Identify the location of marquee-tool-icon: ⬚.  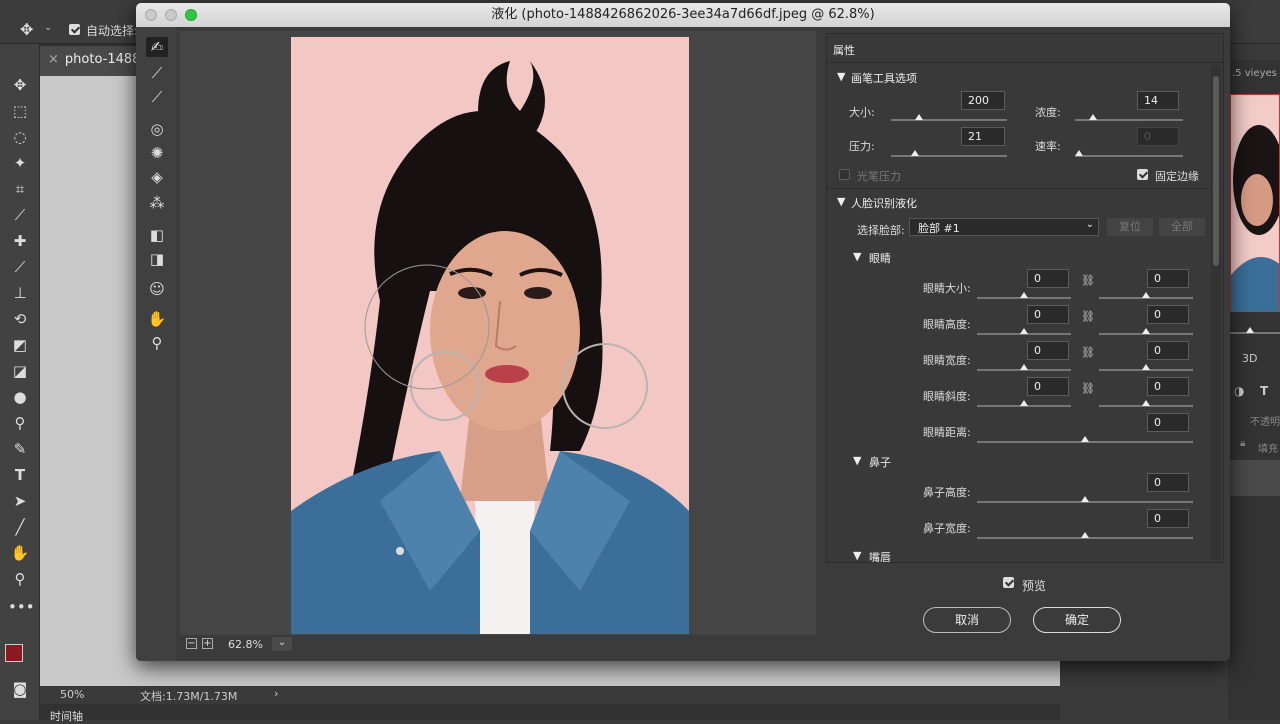
(20, 111).